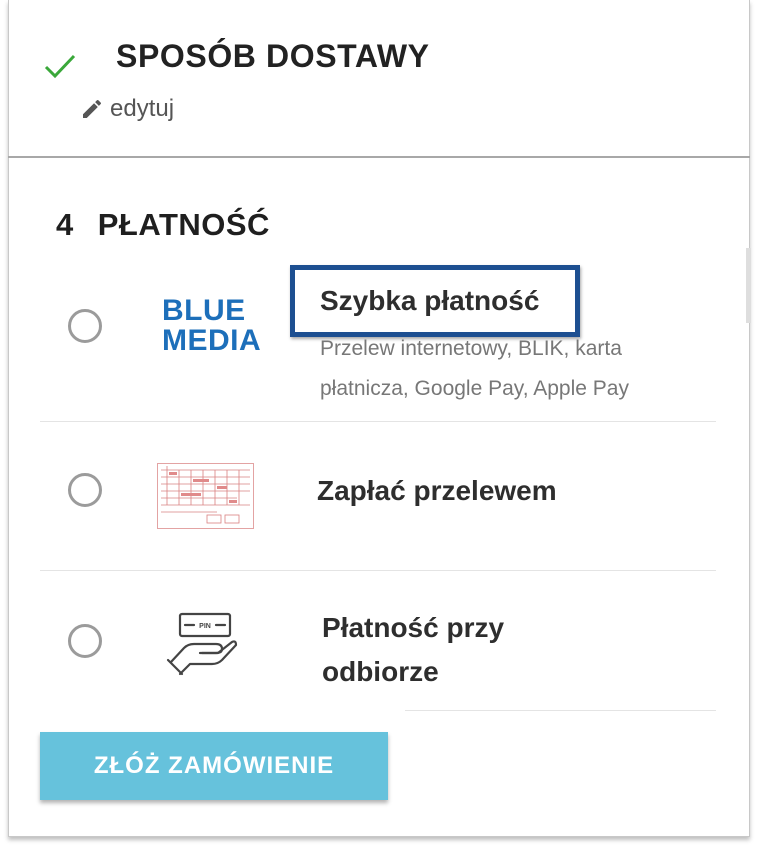 This screenshot has width=762, height=854. I want to click on blue-media-logo-line1: BLUE, so click(204, 310).